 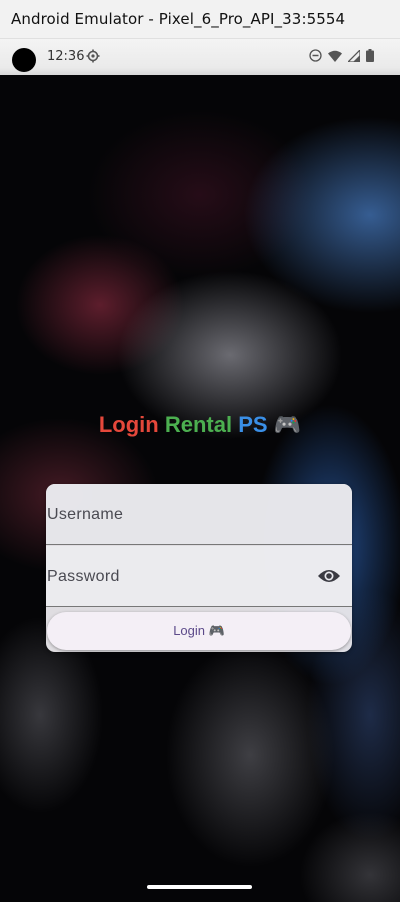 What do you see at coordinates (329, 576) in the screenshot?
I see `eye-icon` at bounding box center [329, 576].